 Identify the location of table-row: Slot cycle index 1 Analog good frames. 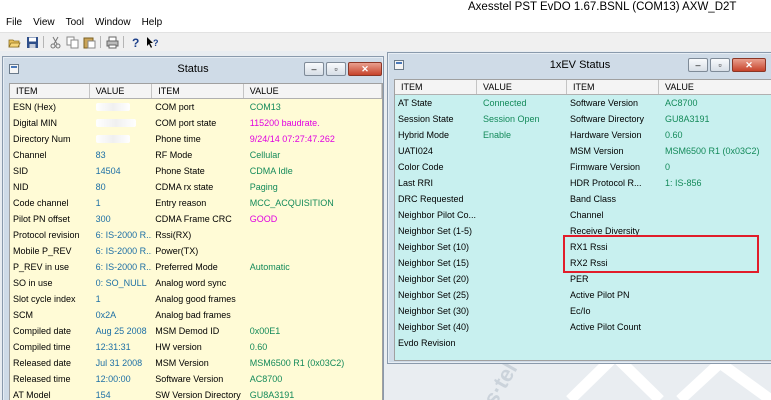
(196, 299).